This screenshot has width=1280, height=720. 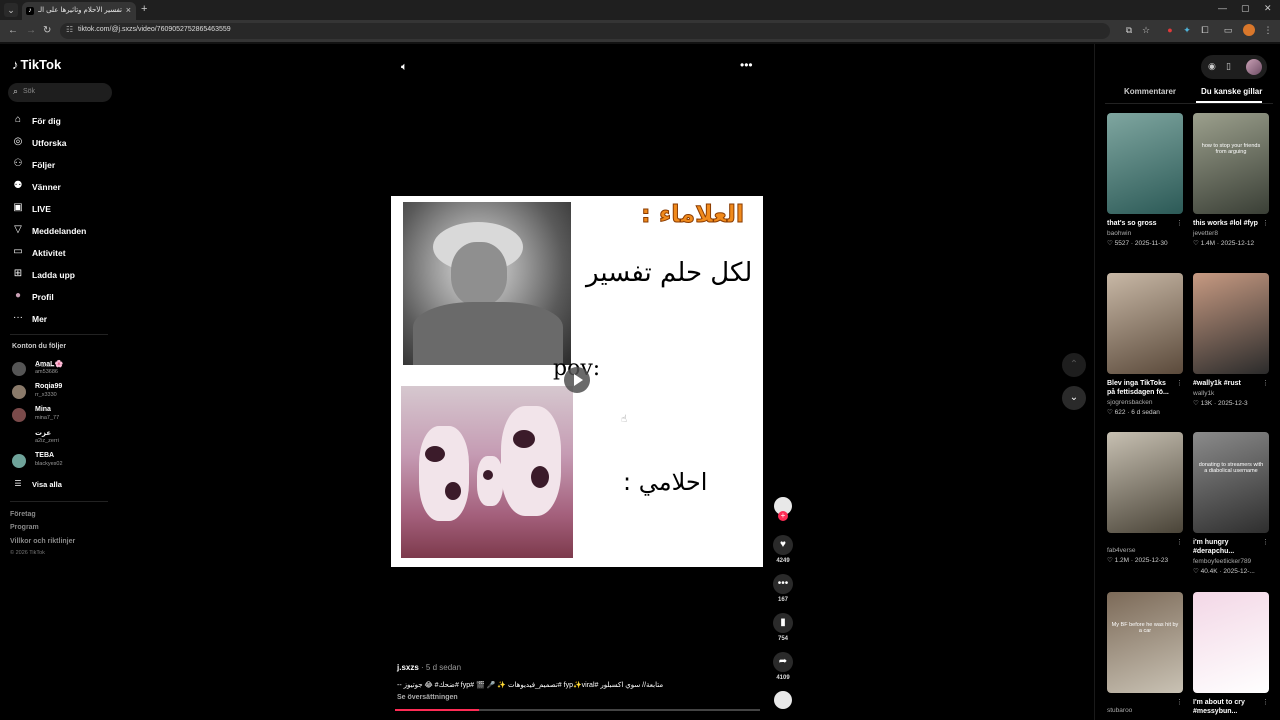 What do you see at coordinates (577, 710) in the screenshot?
I see `video-progress-bar` at bounding box center [577, 710].